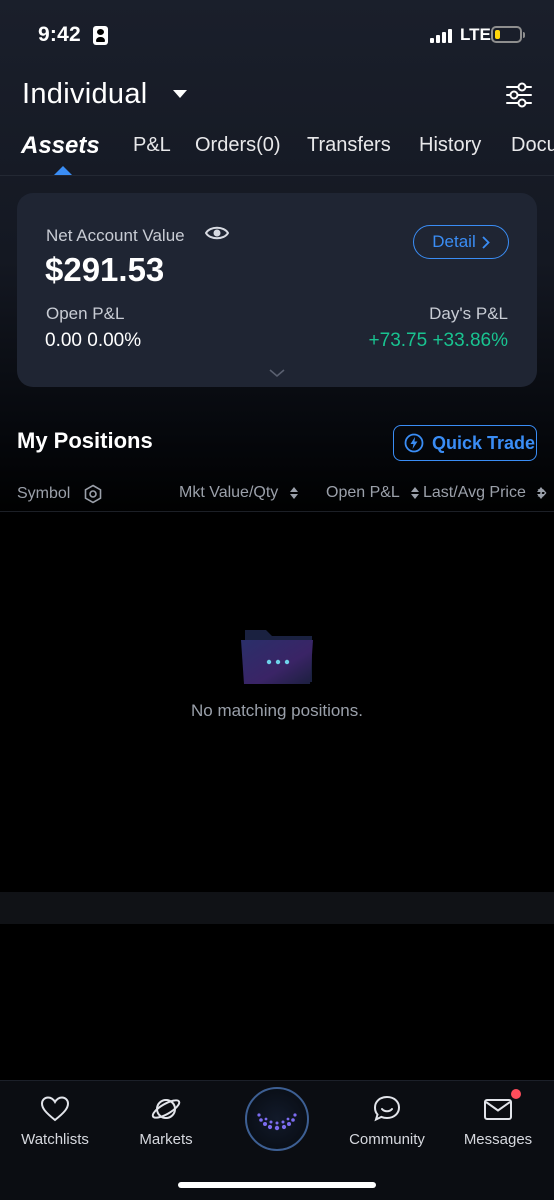 The image size is (554, 1200). Describe the element at coordinates (166, 1139) in the screenshot. I see `nav-markets-label: Markets` at that location.